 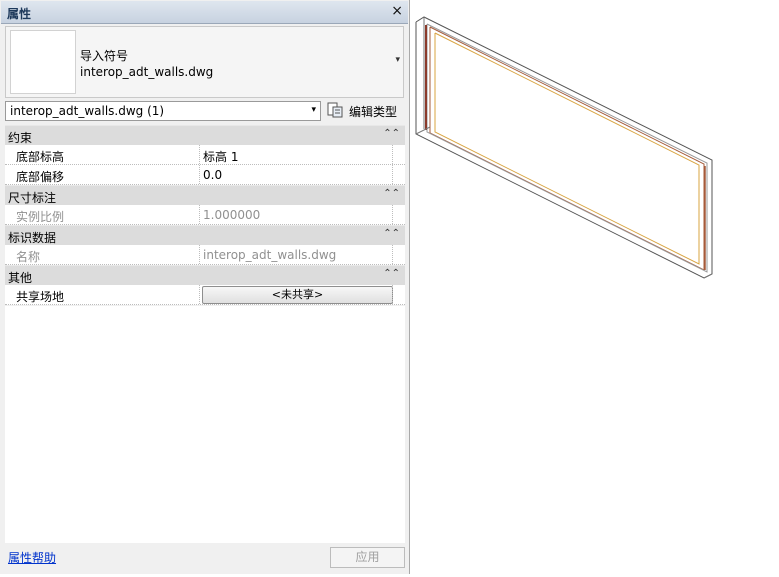 I want to click on instance-filter-value: interop_adt_walls.dwg (1), so click(x=87, y=111).